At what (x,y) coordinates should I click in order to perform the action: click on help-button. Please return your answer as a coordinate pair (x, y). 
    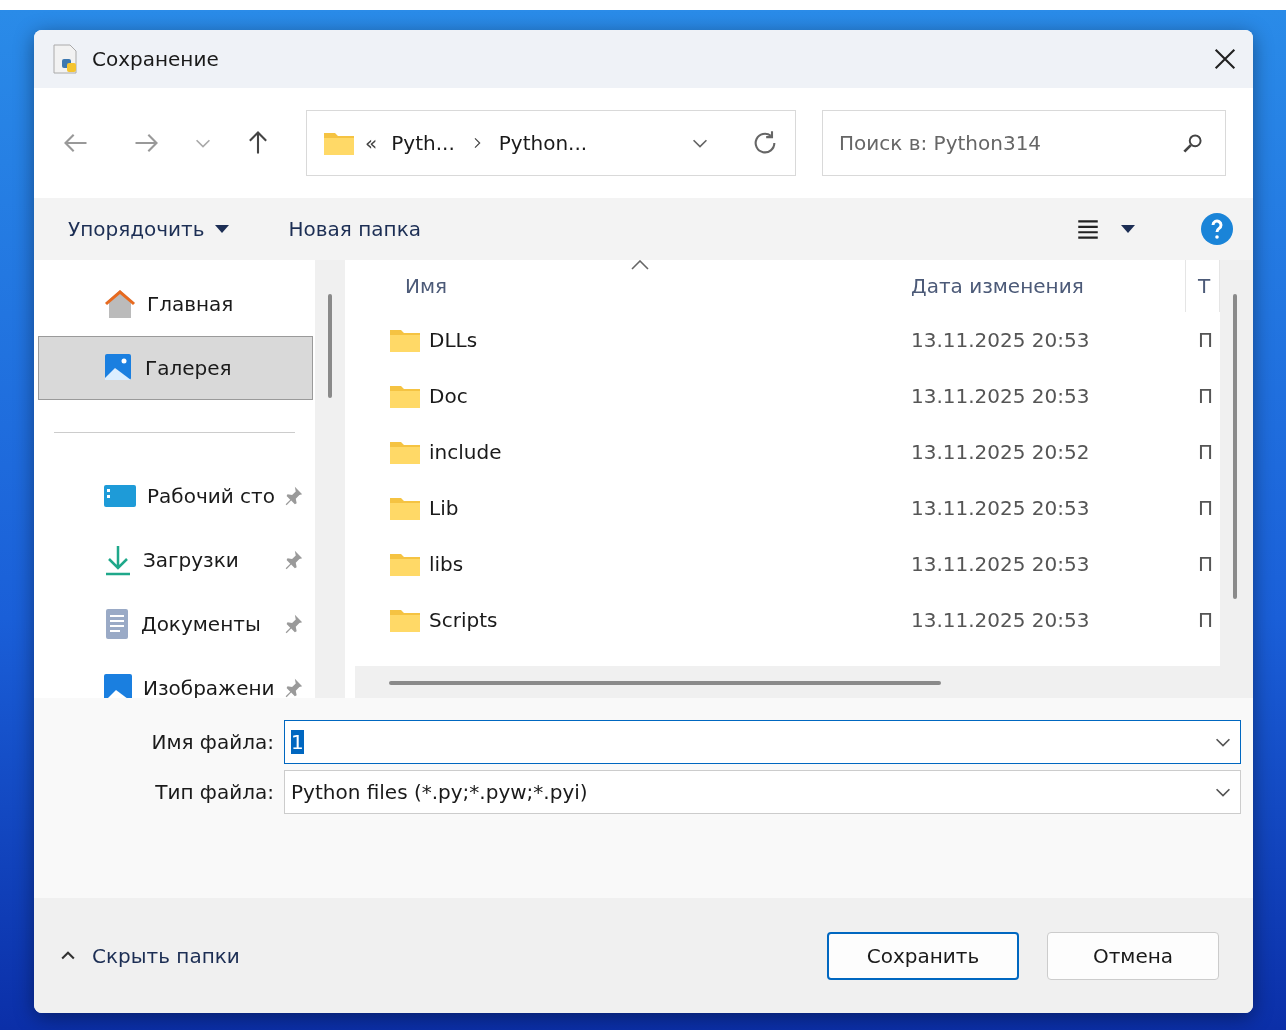
    Looking at the image, I should click on (1217, 229).